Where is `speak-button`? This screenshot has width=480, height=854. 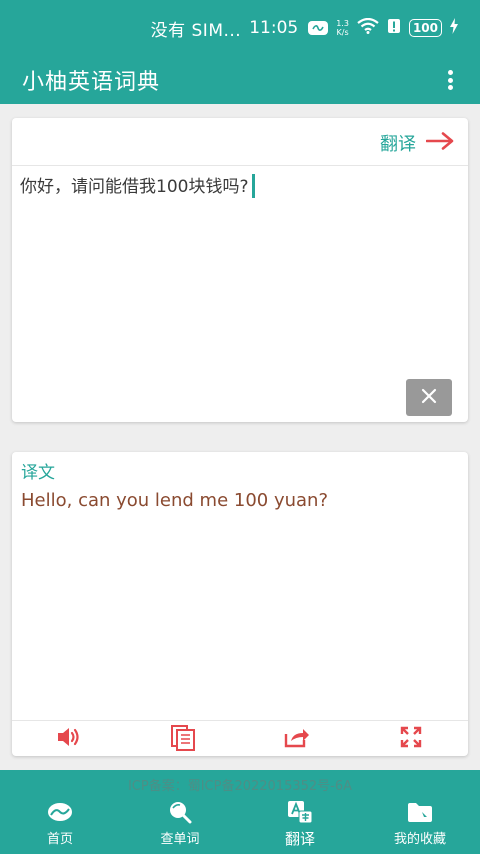 speak-button is located at coordinates (69, 739).